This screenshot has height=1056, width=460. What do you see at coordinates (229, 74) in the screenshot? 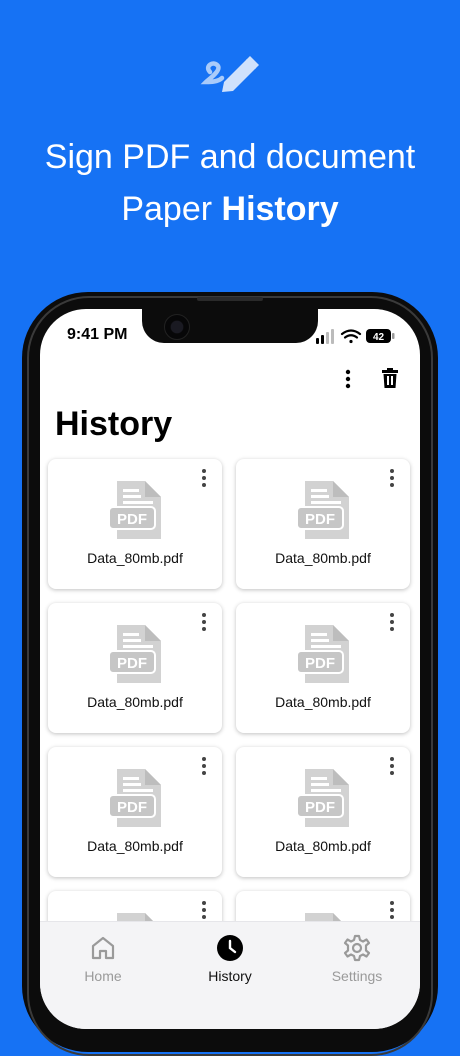
I see `signature-pen-icon` at bounding box center [229, 74].